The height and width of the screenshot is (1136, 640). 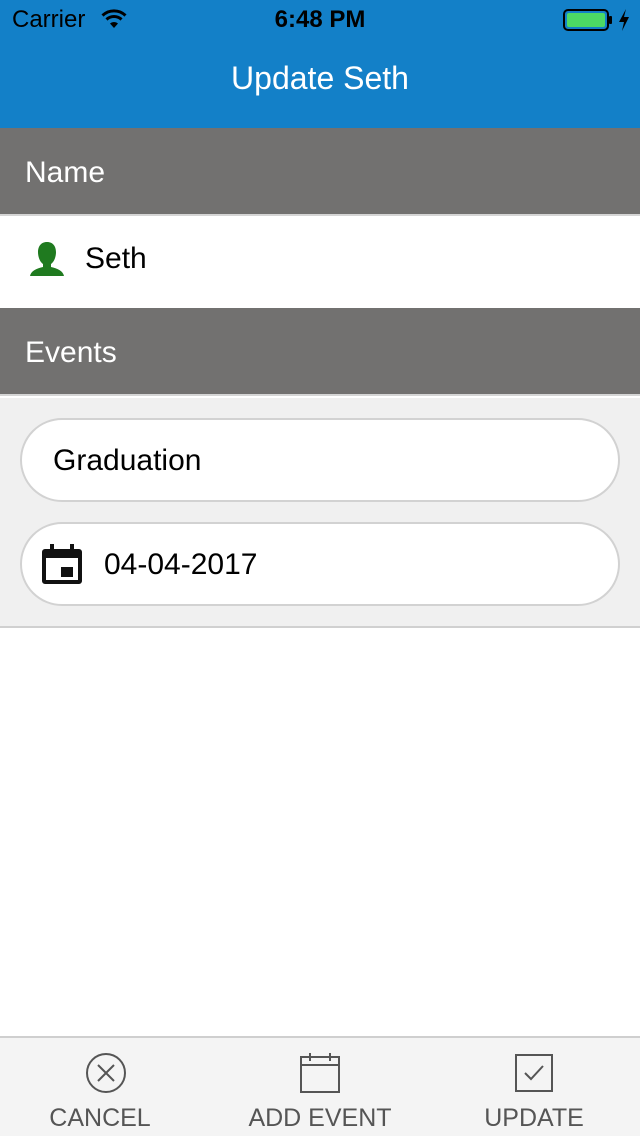 I want to click on add-event-label: ADD EVENT, so click(x=320, y=1118).